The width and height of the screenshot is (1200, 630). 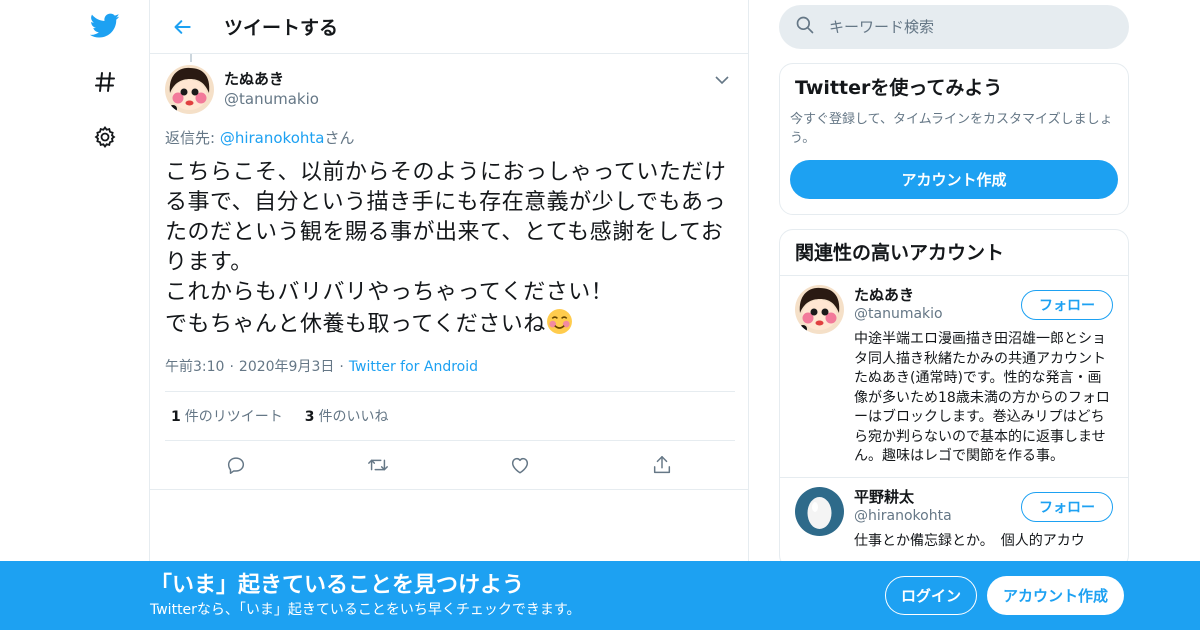 What do you see at coordinates (233, 417) in the screenshot?
I see `retweet-label: 件のリツイート` at bounding box center [233, 417].